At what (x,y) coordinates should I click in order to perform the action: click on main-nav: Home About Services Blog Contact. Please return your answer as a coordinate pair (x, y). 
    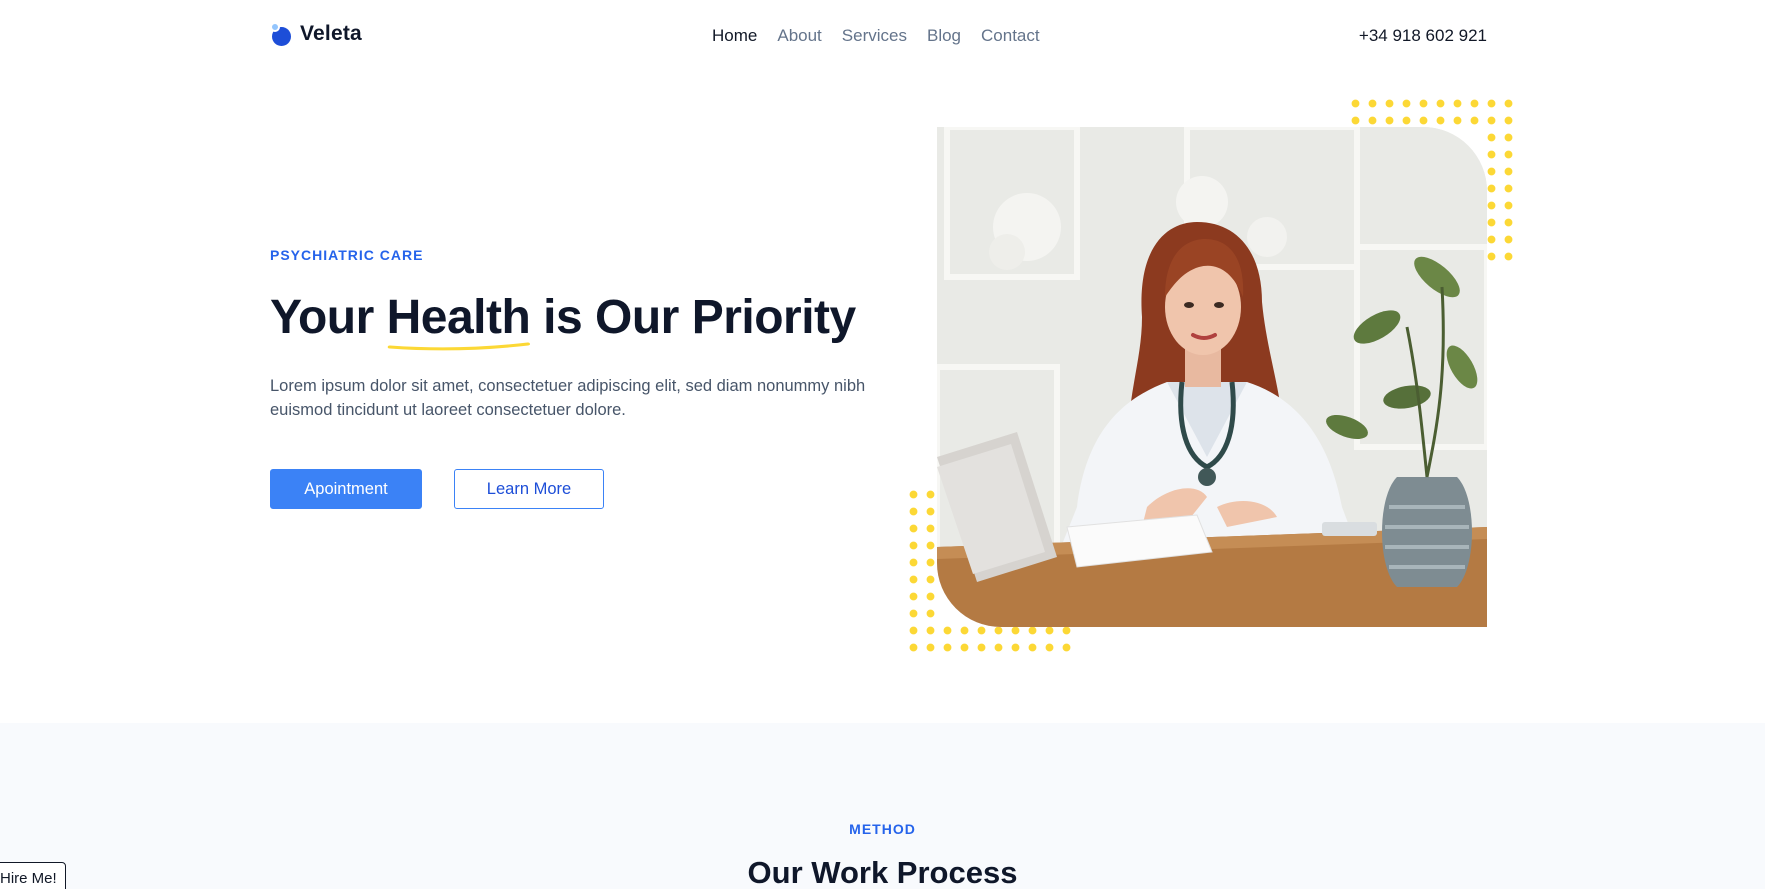
    Looking at the image, I should click on (876, 36).